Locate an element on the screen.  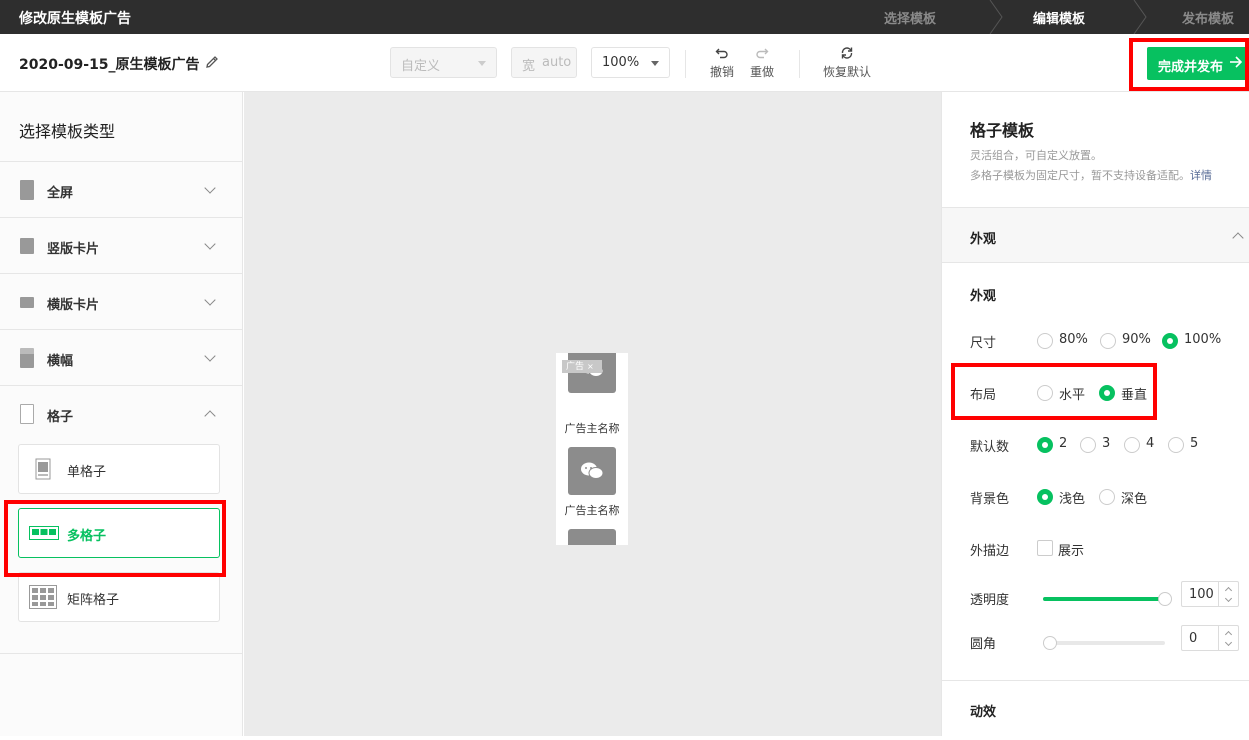
zoom-value: 100% is located at coordinates (621, 62).